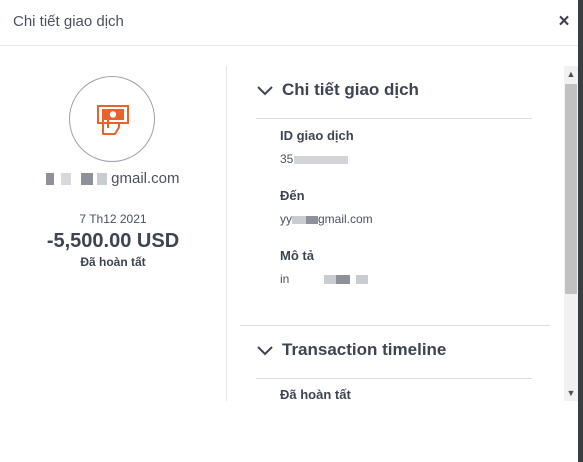 Image resolution: width=583 pixels, height=462 pixels. Describe the element at coordinates (285, 279) in the screenshot. I see `description-prefix: in` at that location.